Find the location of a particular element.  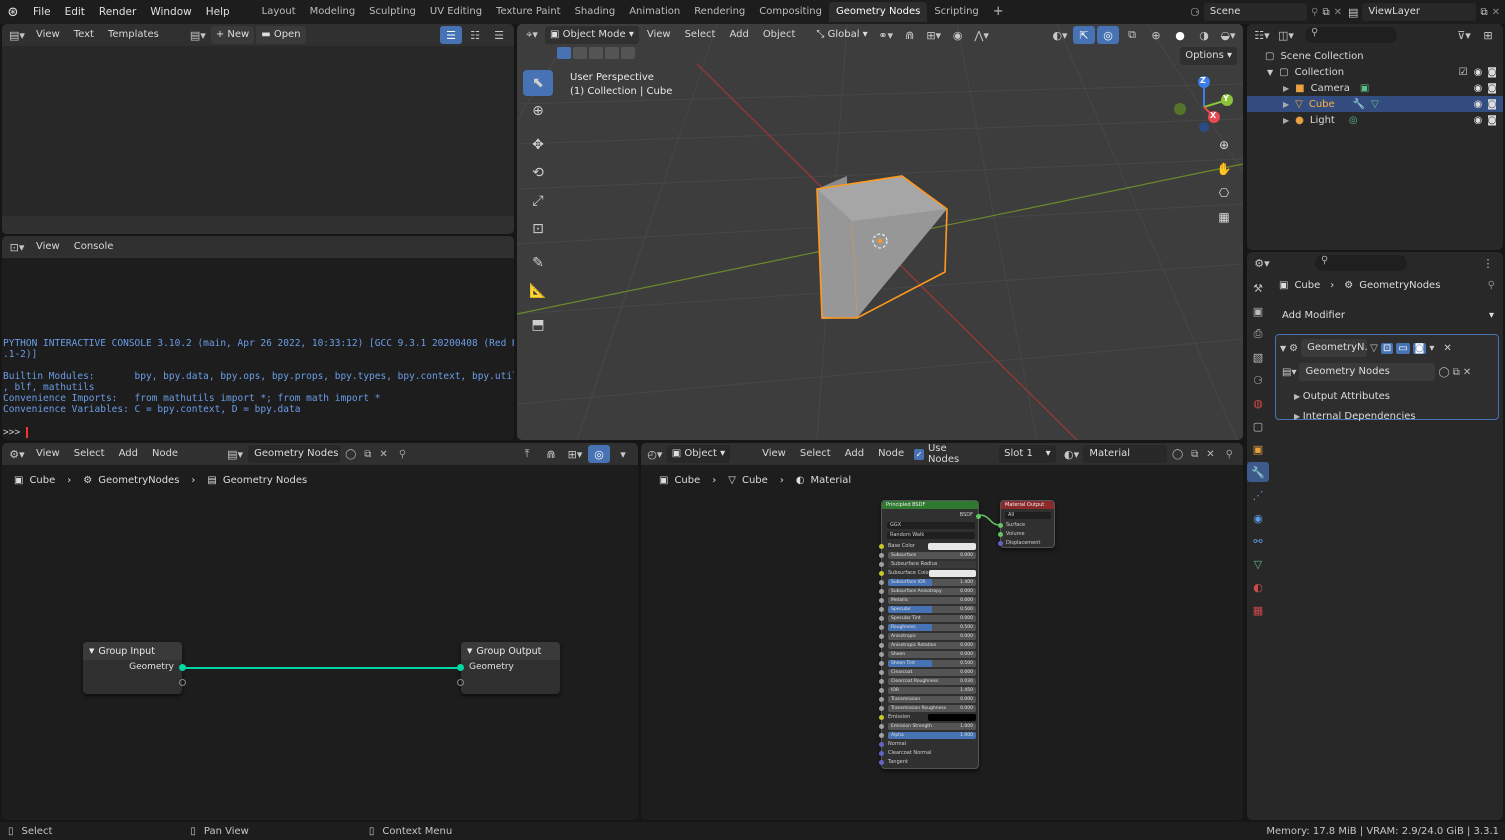

options-button: Options ▾ is located at coordinates (1208, 56).